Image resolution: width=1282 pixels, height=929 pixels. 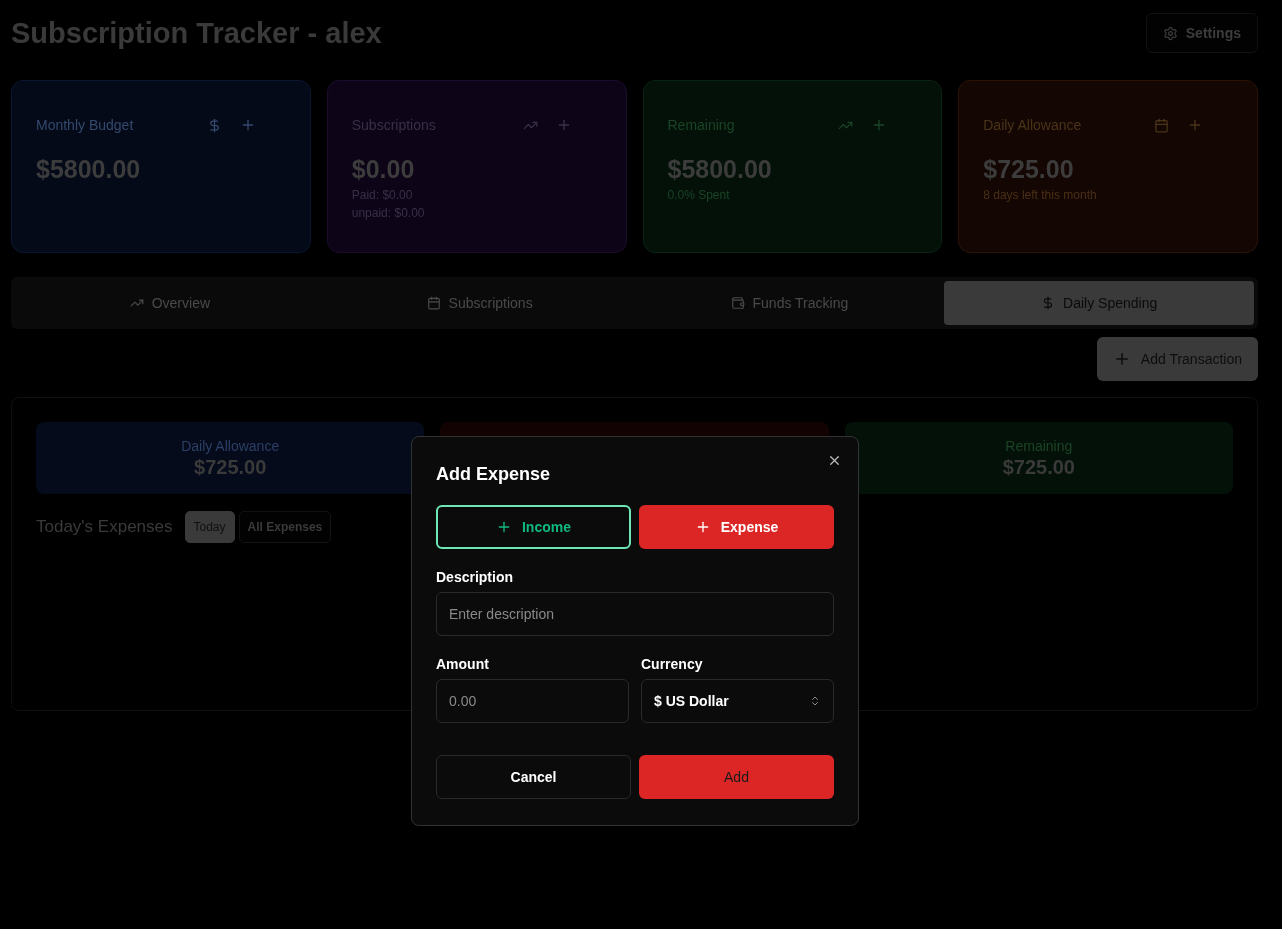 I want to click on field-label: Amount, so click(x=463, y=664).